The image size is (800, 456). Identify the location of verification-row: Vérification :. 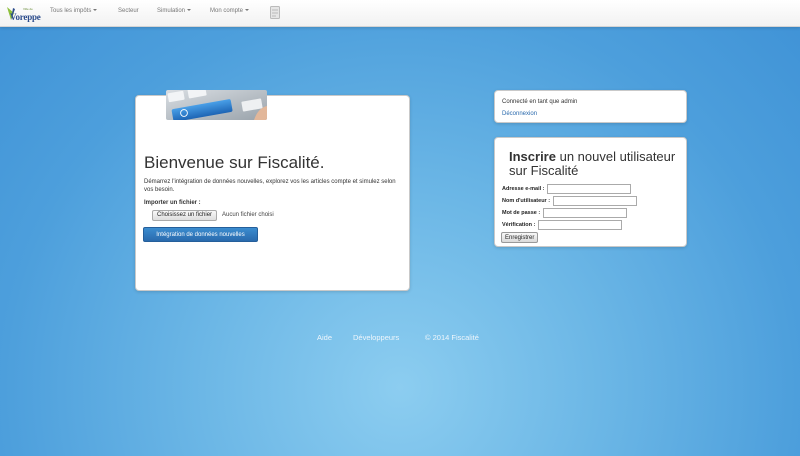
(562, 225).